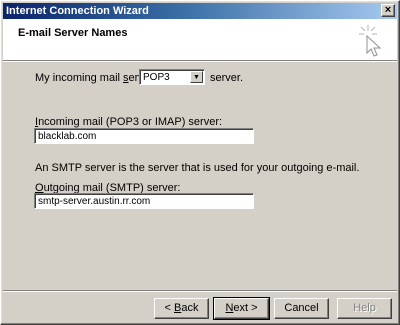  Describe the element at coordinates (172, 77) in the screenshot. I see `server-type-dropdown: POP3 ▼` at that location.